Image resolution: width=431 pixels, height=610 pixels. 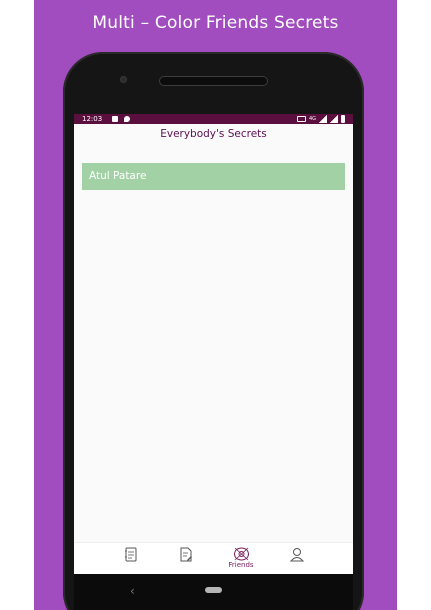 I want to click on battery-icon, so click(x=343, y=119).